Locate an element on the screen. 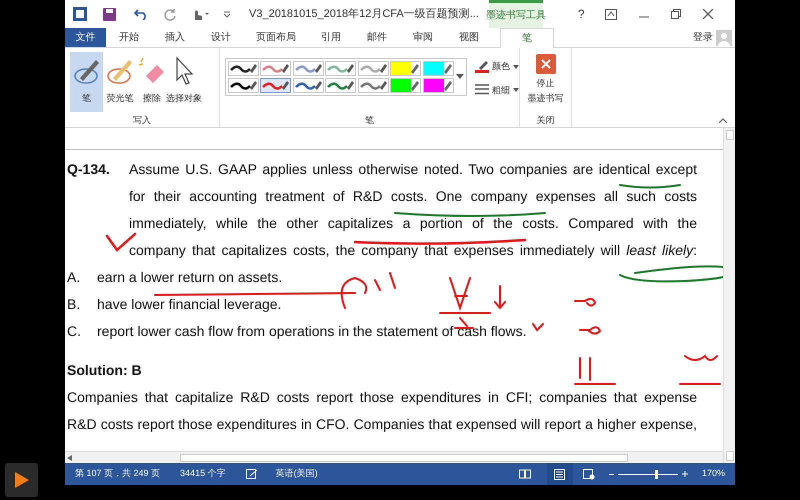 The width and height of the screenshot is (800, 500). sign-in-link: 登录 is located at coordinates (703, 37).